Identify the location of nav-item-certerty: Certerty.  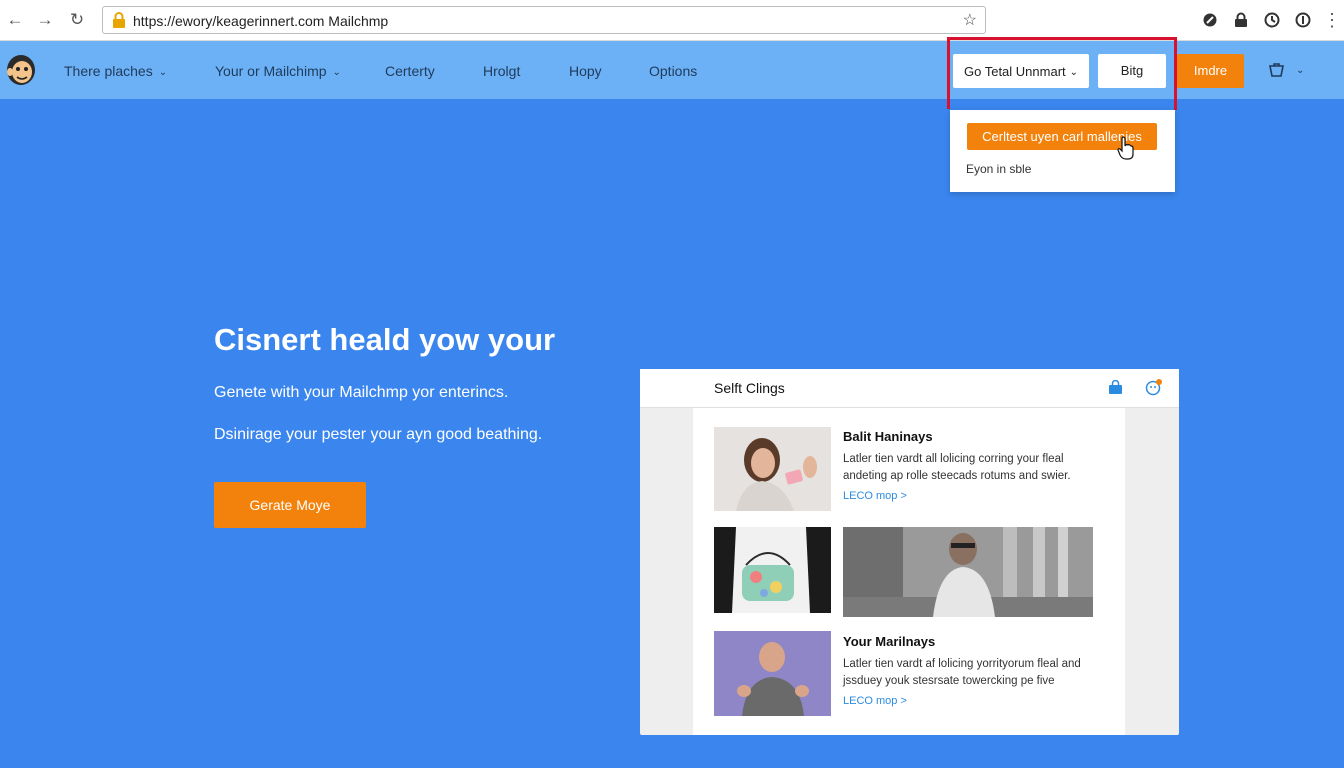
(410, 71).